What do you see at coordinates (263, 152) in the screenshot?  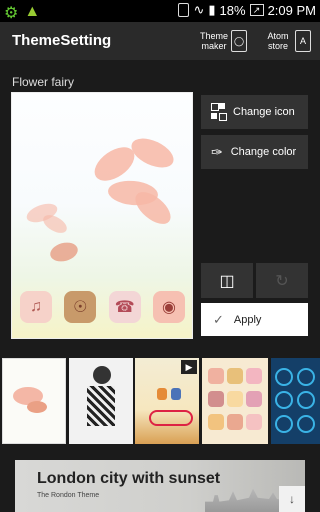 I see `change-color-label: Change color` at bounding box center [263, 152].